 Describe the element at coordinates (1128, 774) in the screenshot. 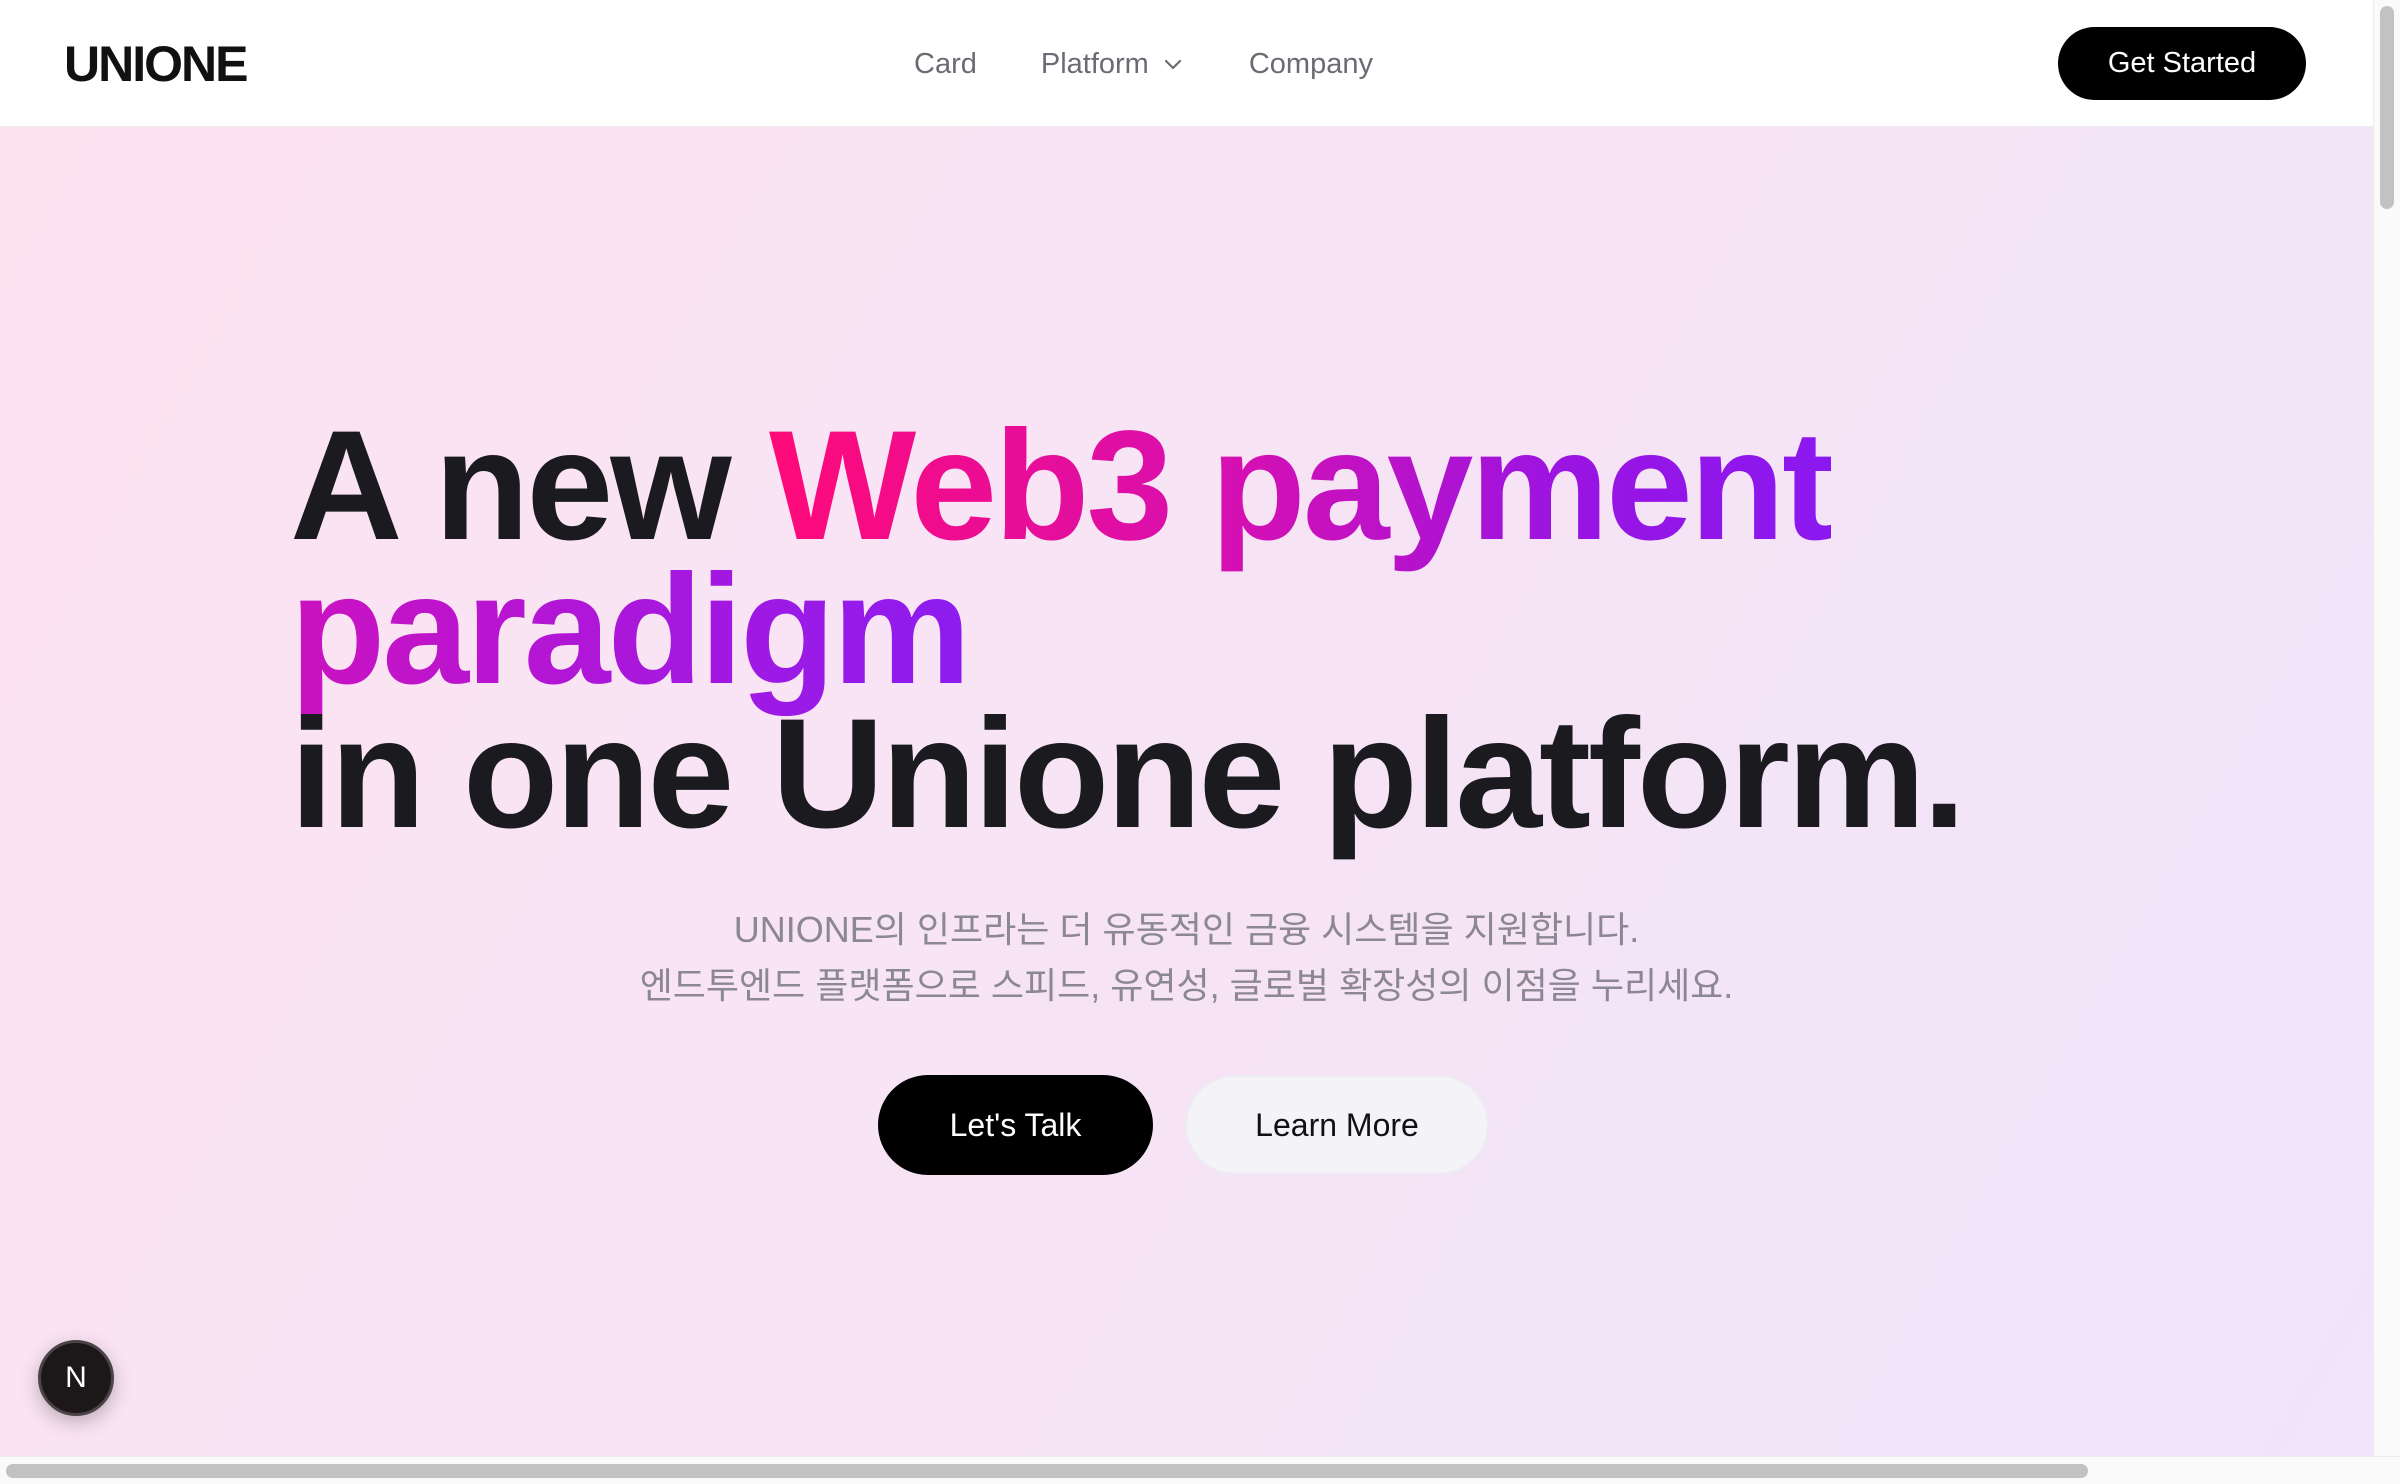

I see `headline-line3: in one Unione platform.` at that location.